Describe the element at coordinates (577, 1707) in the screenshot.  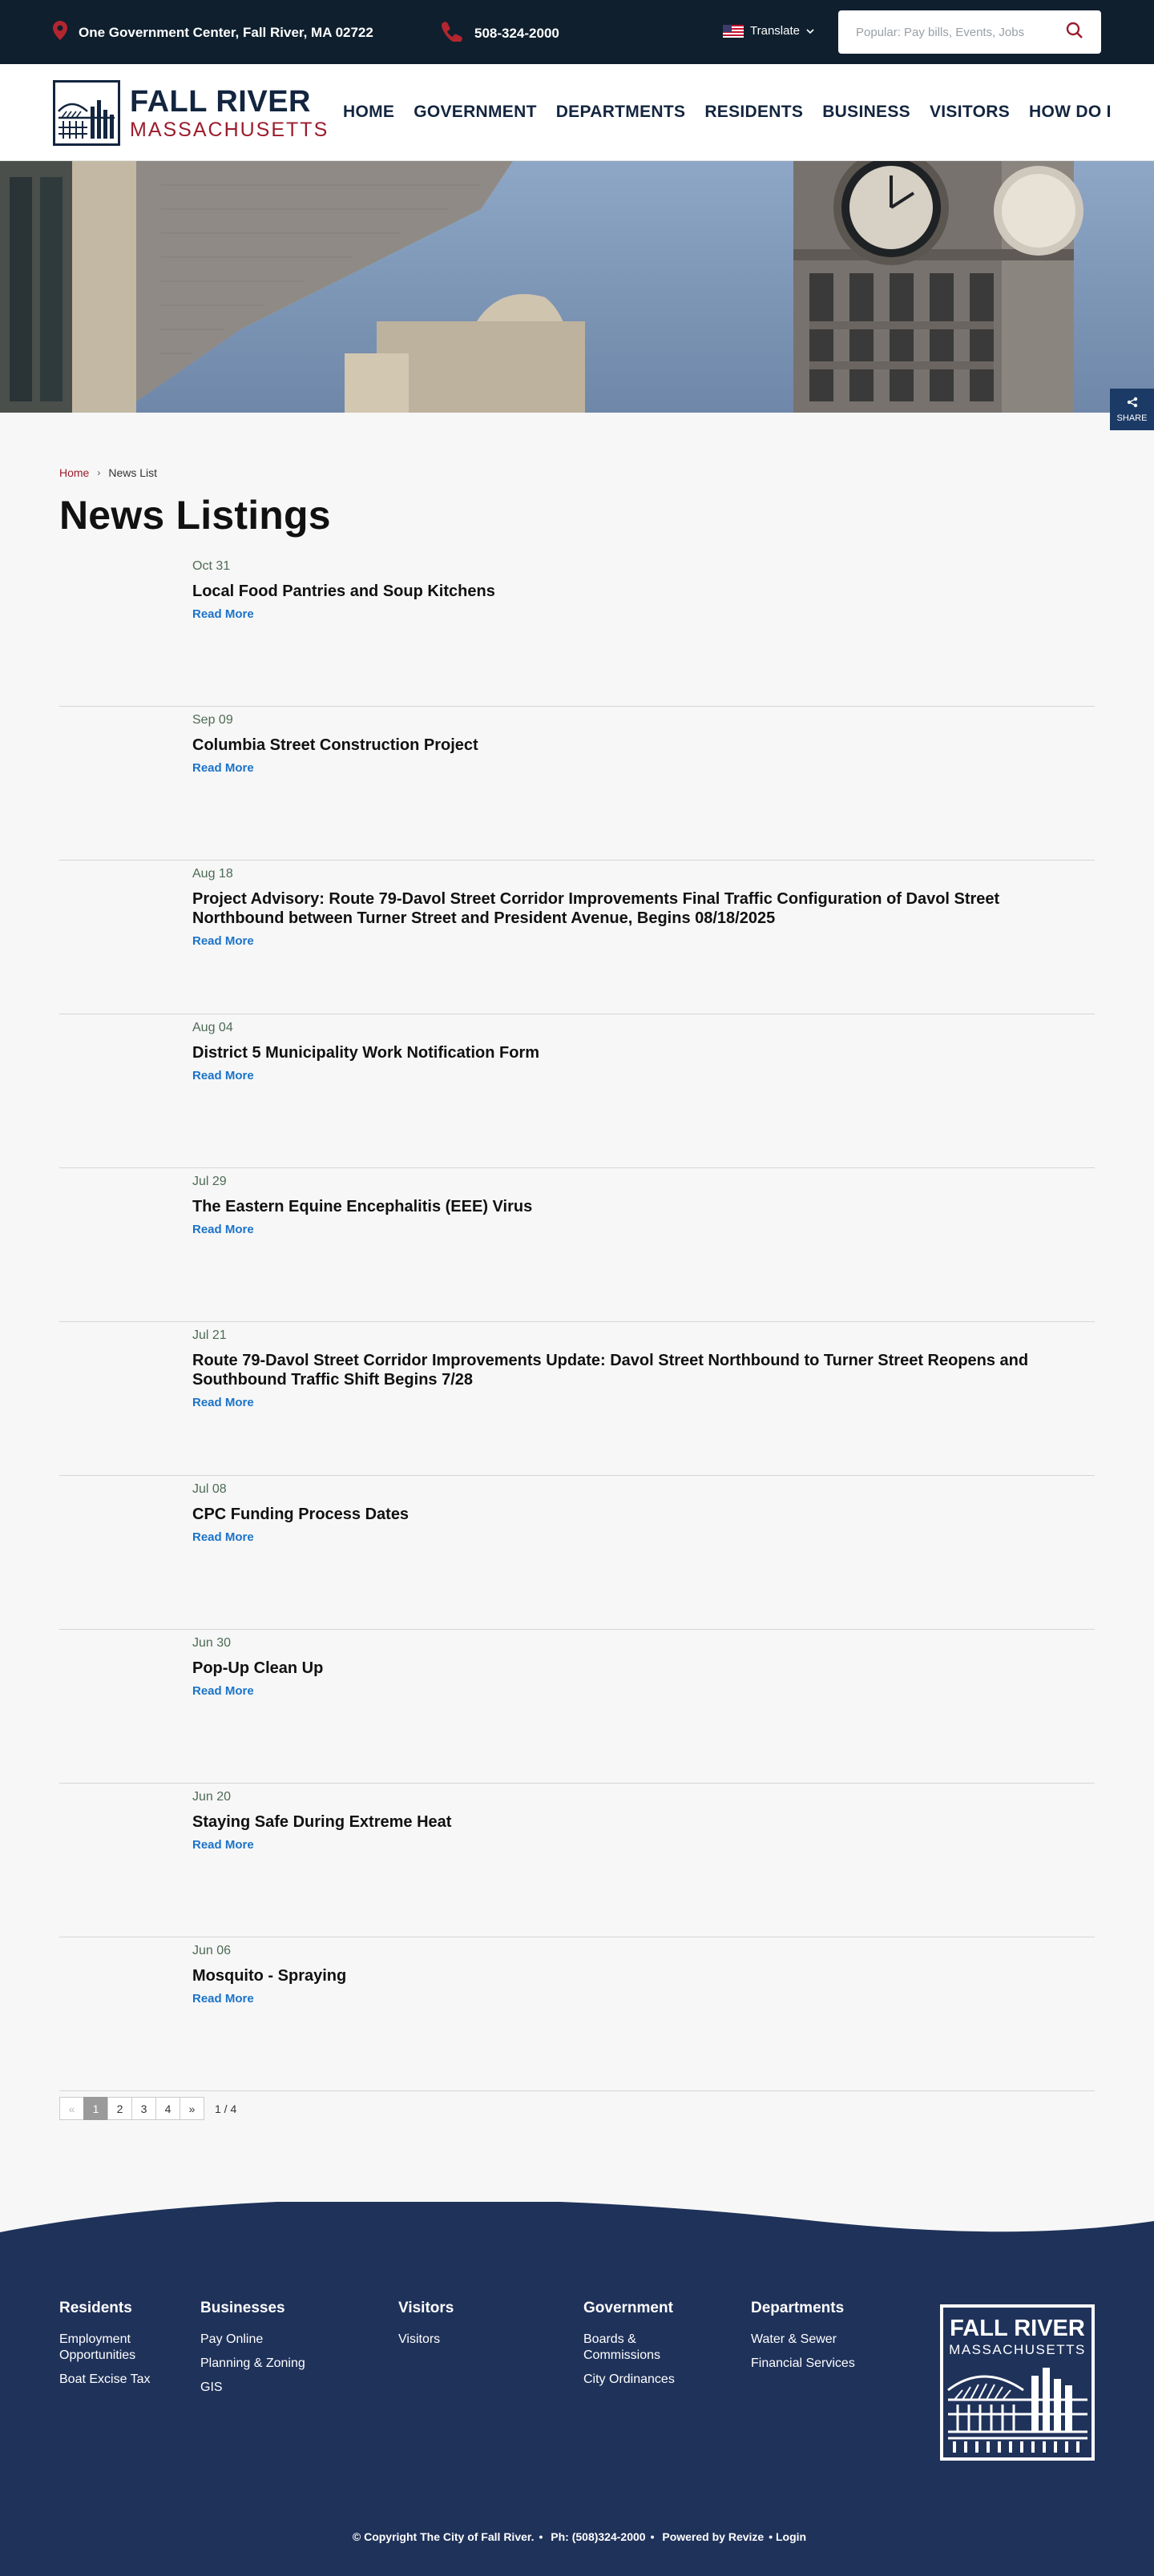
I see `news-item: Jun 30 Pop-Up Clean Up Read More` at that location.